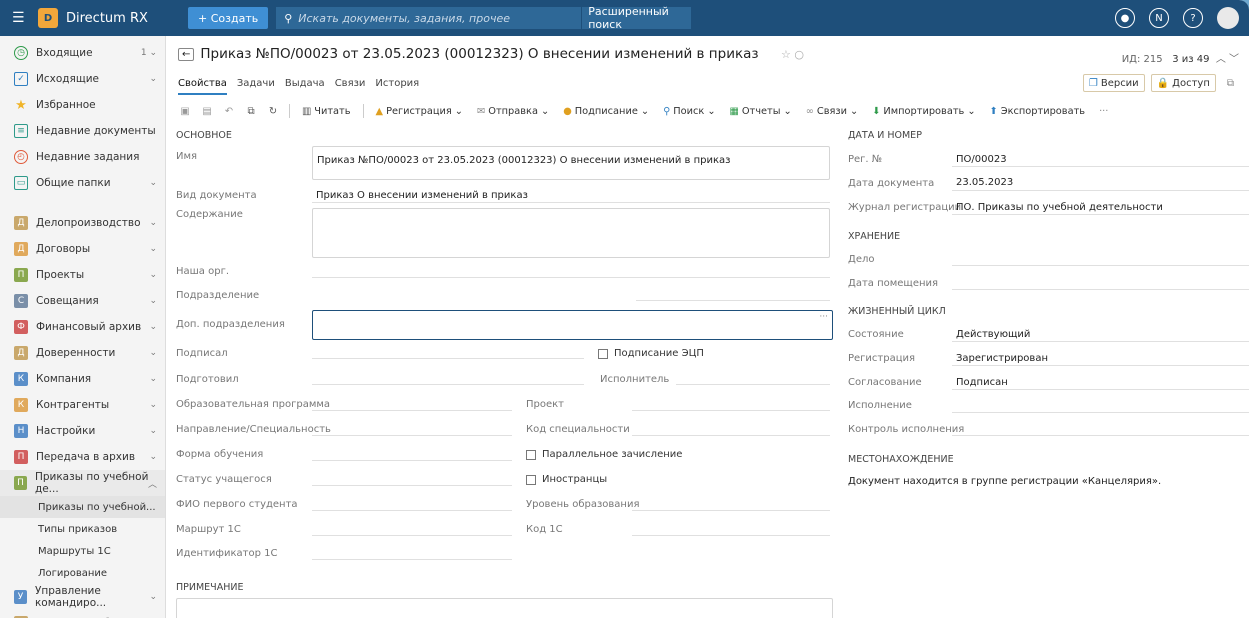 Image resolution: width=1249 pixels, height=618 pixels. What do you see at coordinates (1227, 59) in the screenshot?
I see `paging-arrows-icon: ︿ ﹀` at bounding box center [1227, 59].